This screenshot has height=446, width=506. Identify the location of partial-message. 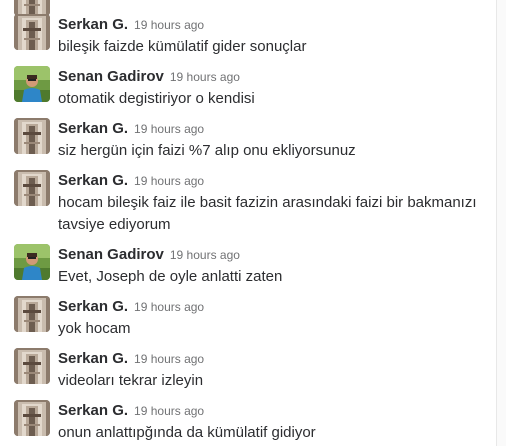
(254, 2).